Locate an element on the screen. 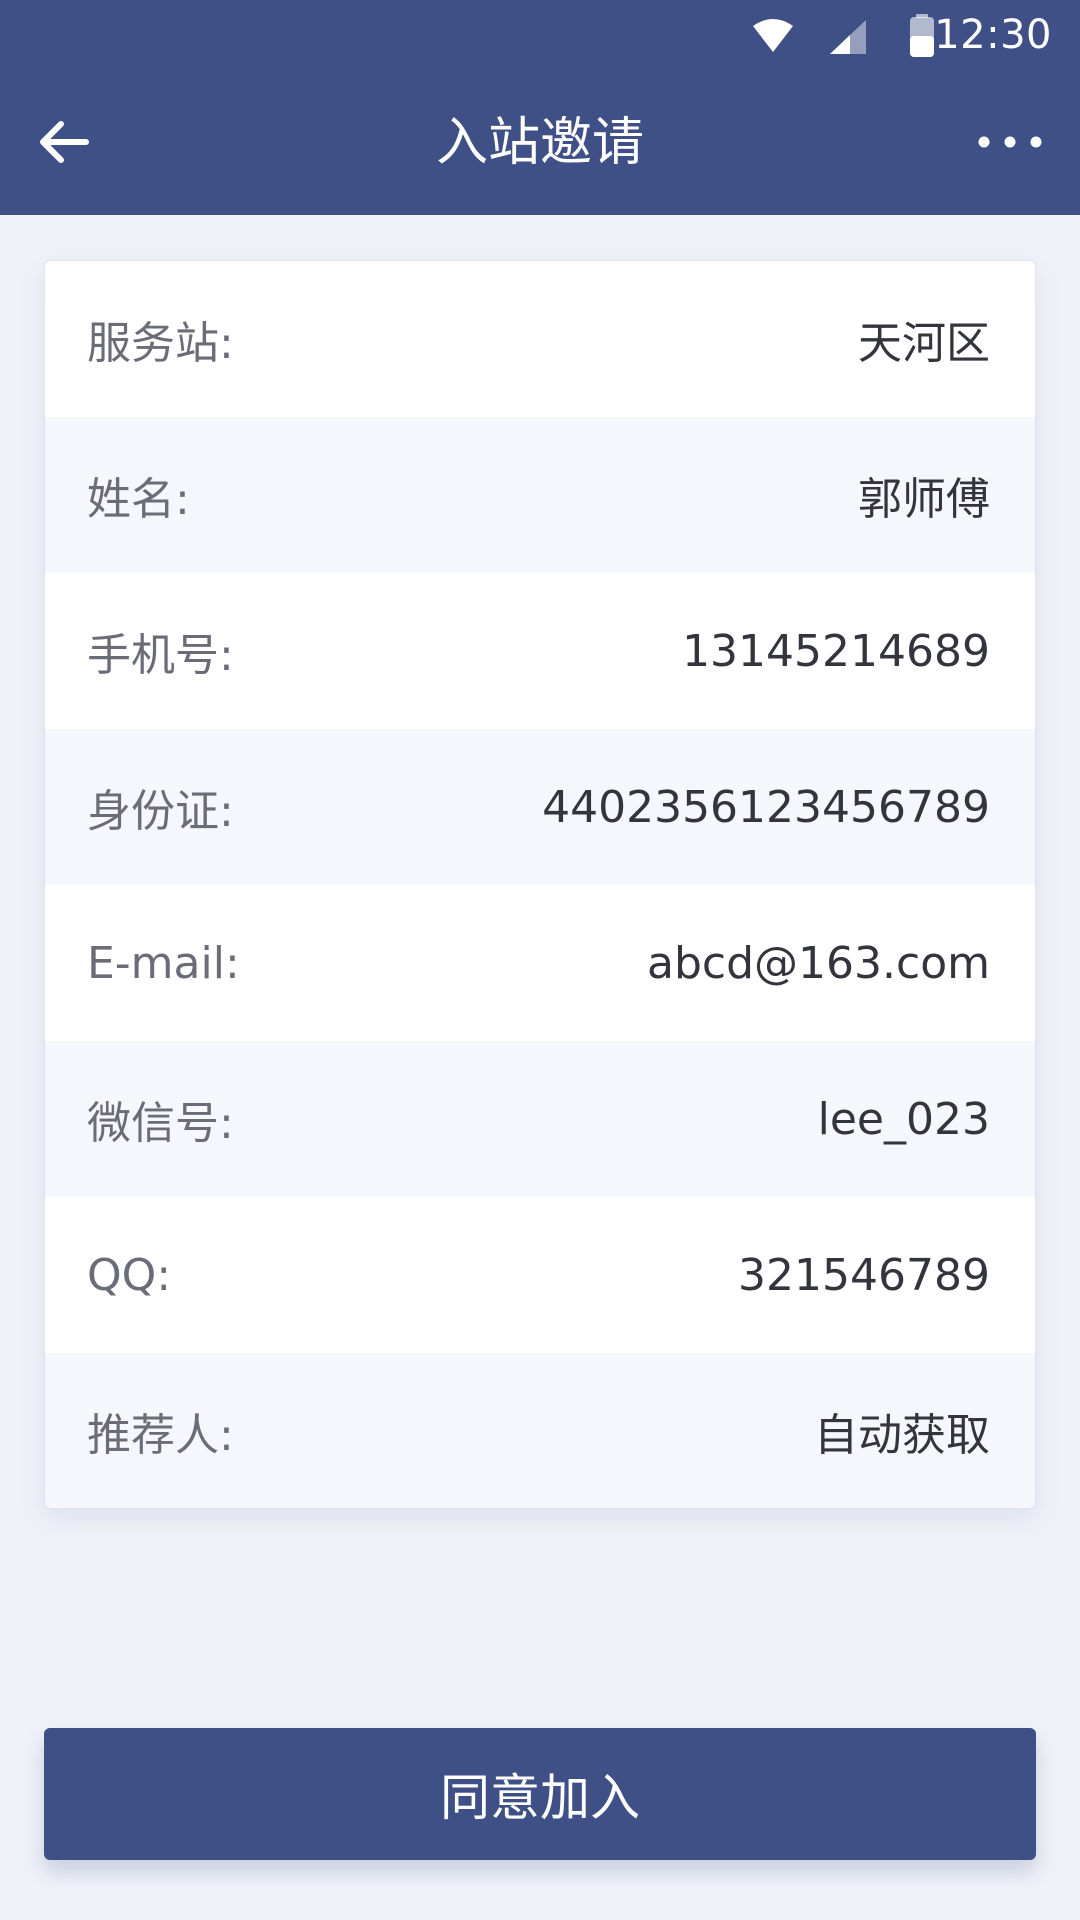 This screenshot has height=1920, width=1080. row-value: lee_023 is located at coordinates (903, 1119).